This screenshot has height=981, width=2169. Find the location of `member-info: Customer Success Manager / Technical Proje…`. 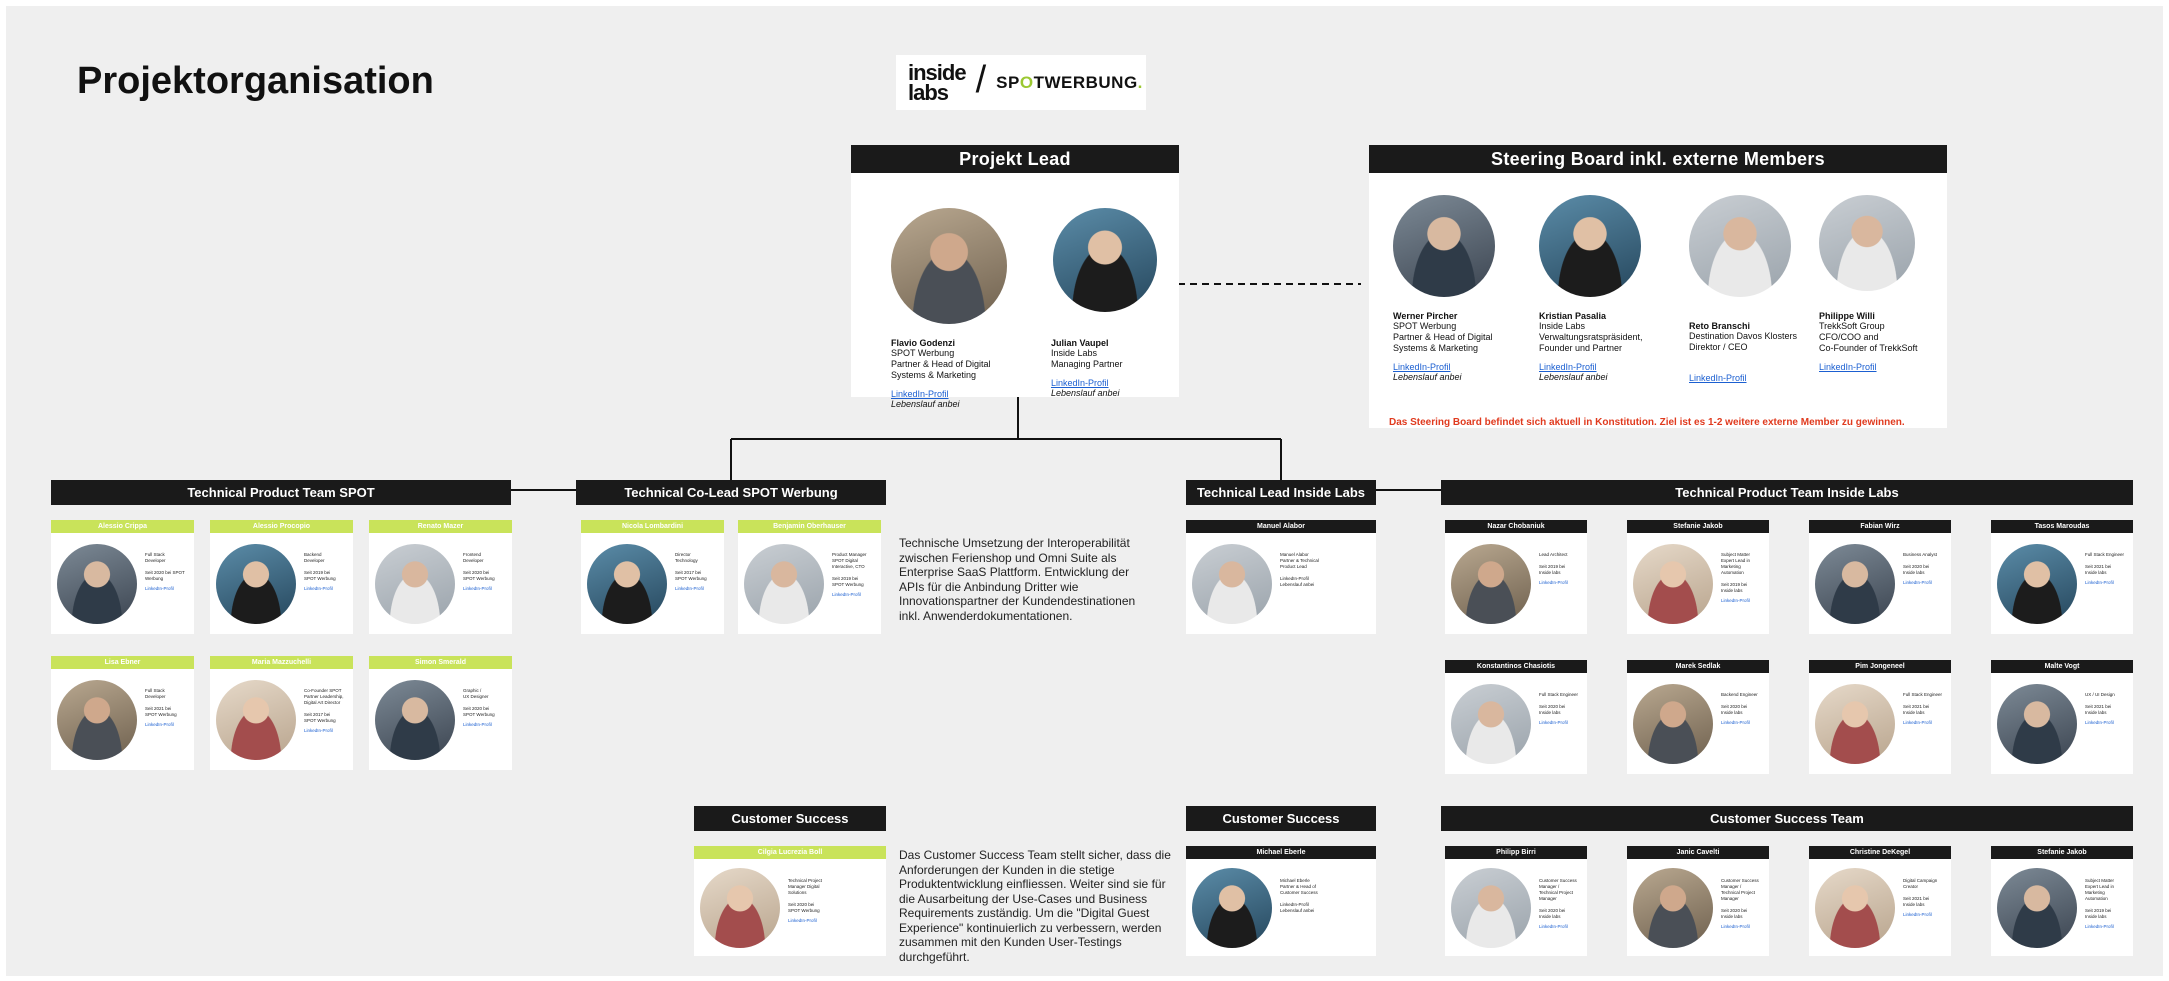

member-info: Customer Success Manager / Technical Proje… is located at coordinates (1743, 904).